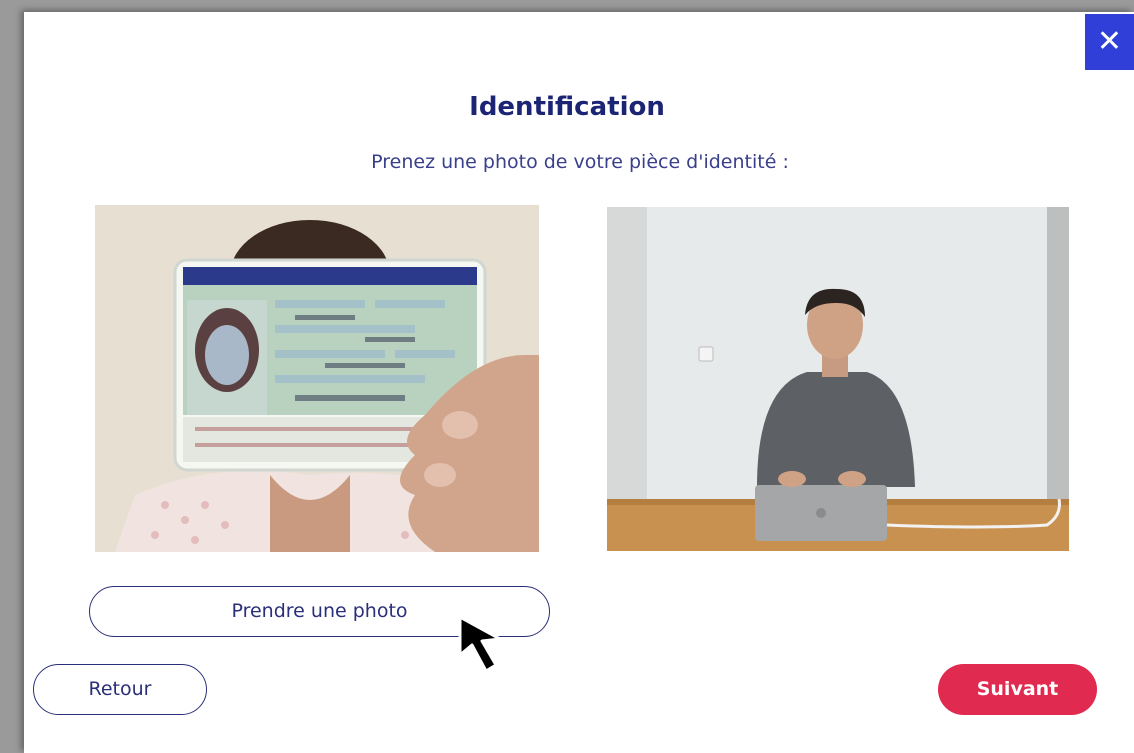  Describe the element at coordinates (567, 107) in the screenshot. I see `dialog-title: Identification` at that location.